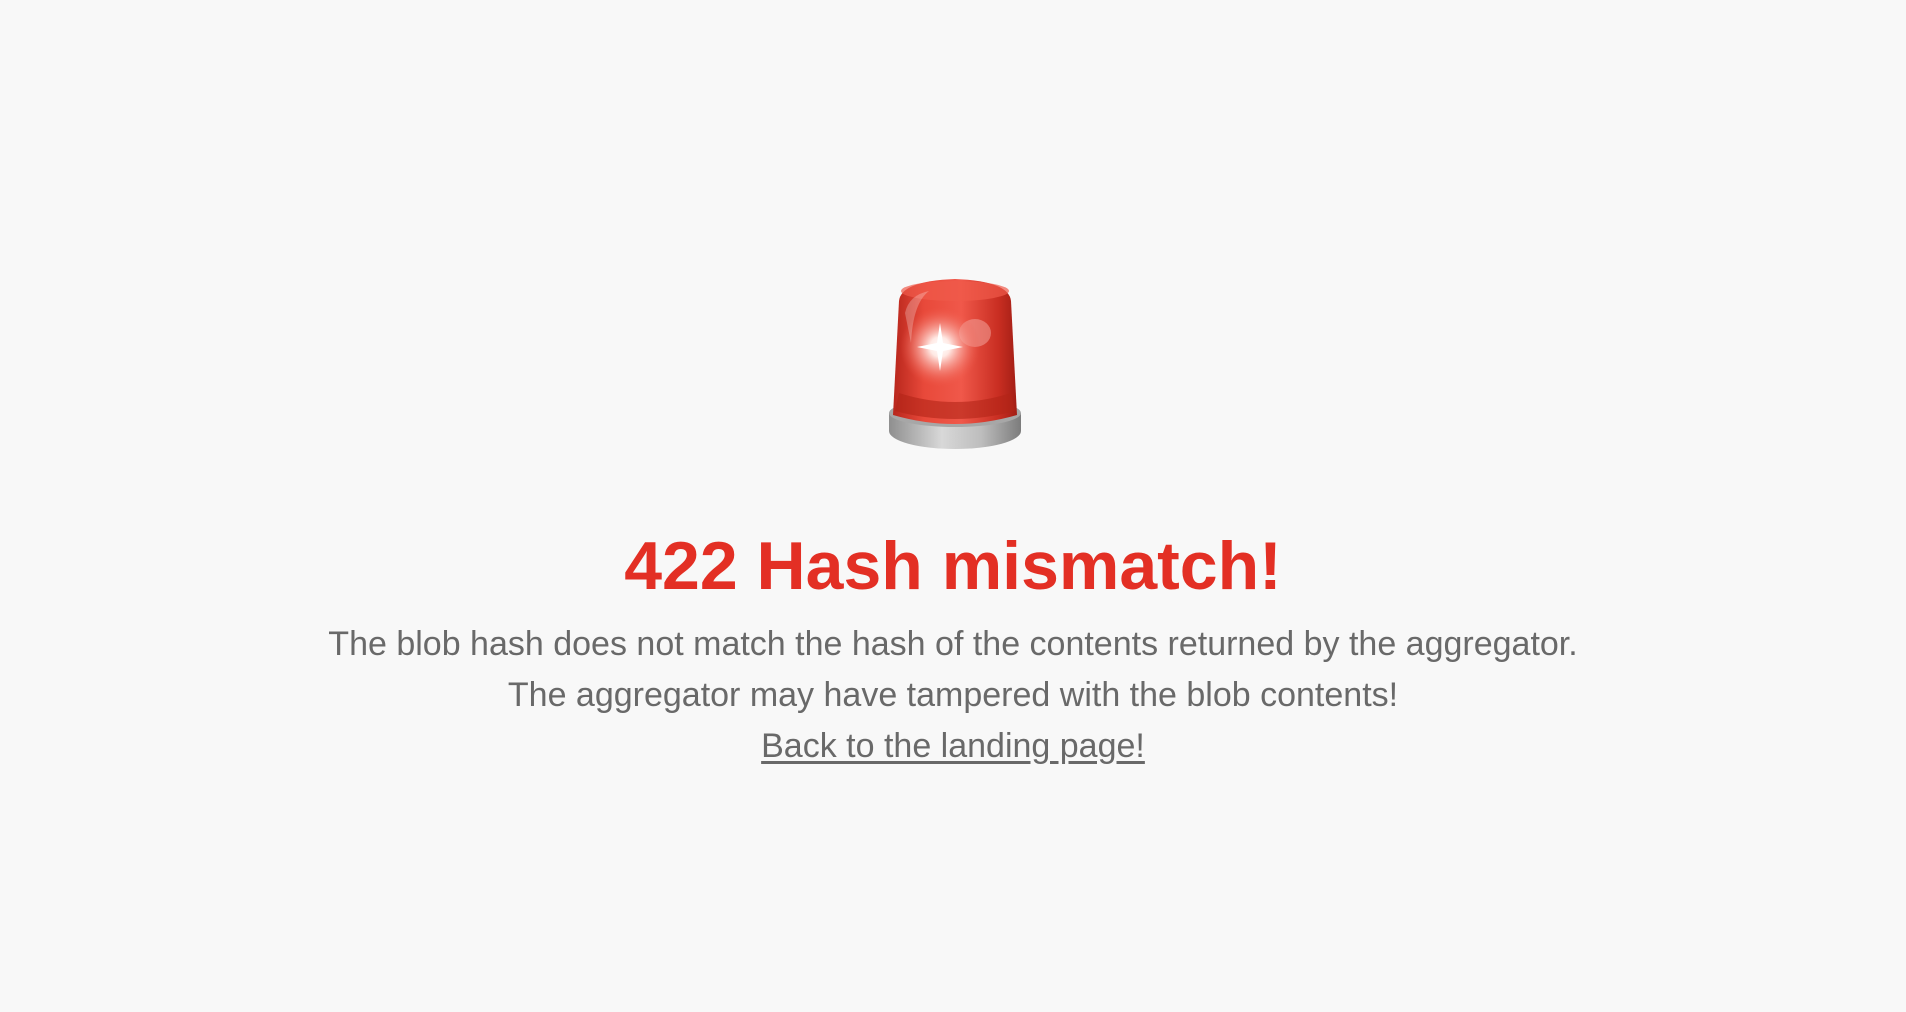 This screenshot has width=1906, height=1012. I want to click on back-to-landing-link: Back to the landing page!, so click(953, 746).